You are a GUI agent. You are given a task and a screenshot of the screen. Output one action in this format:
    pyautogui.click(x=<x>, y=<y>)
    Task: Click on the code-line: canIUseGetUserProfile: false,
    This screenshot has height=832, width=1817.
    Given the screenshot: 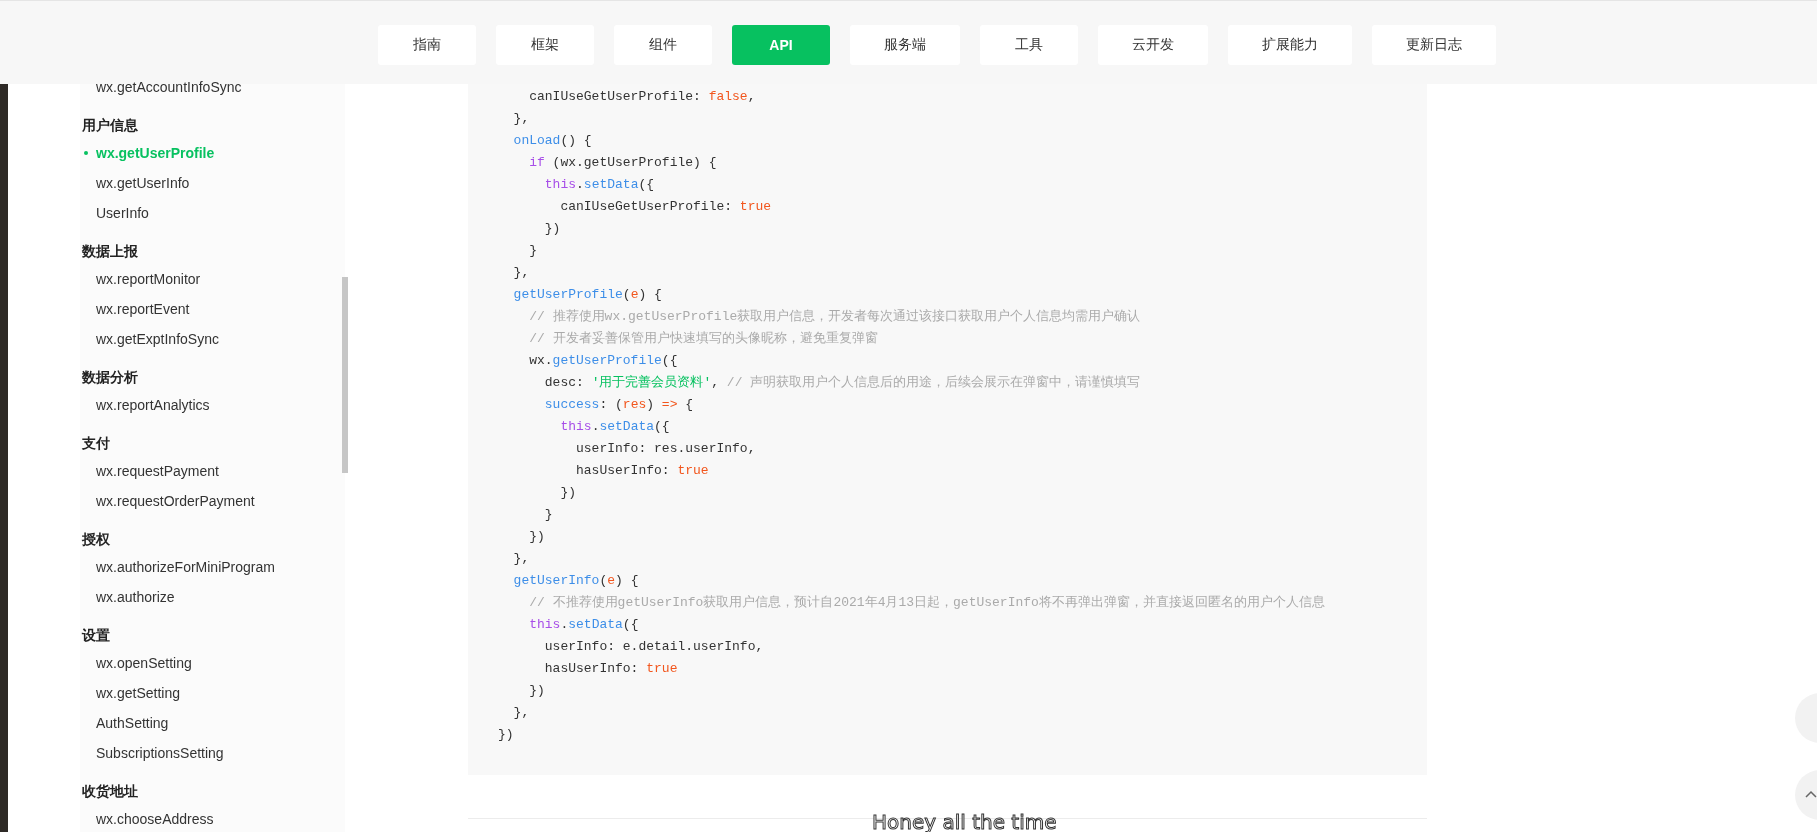 What is the action you would take?
    pyautogui.click(x=642, y=97)
    